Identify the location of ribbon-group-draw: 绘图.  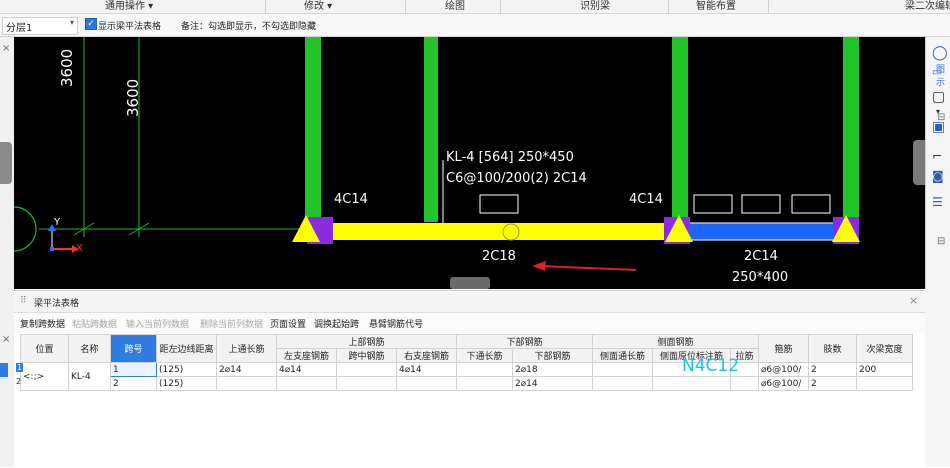
(455, 6).